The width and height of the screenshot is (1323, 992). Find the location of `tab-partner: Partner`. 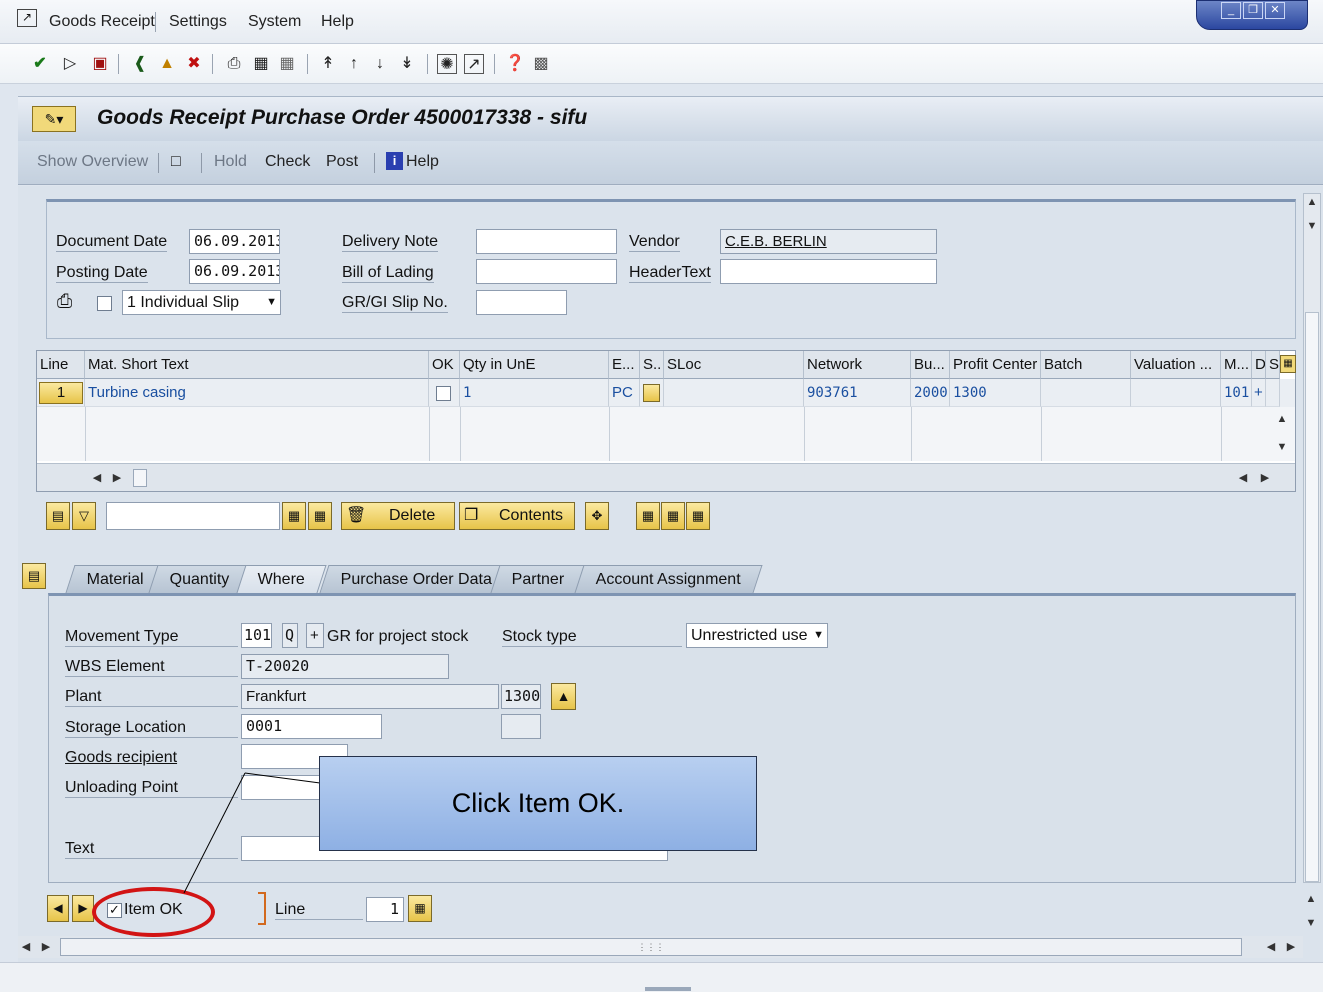

tab-partner: Partner is located at coordinates (538, 579).